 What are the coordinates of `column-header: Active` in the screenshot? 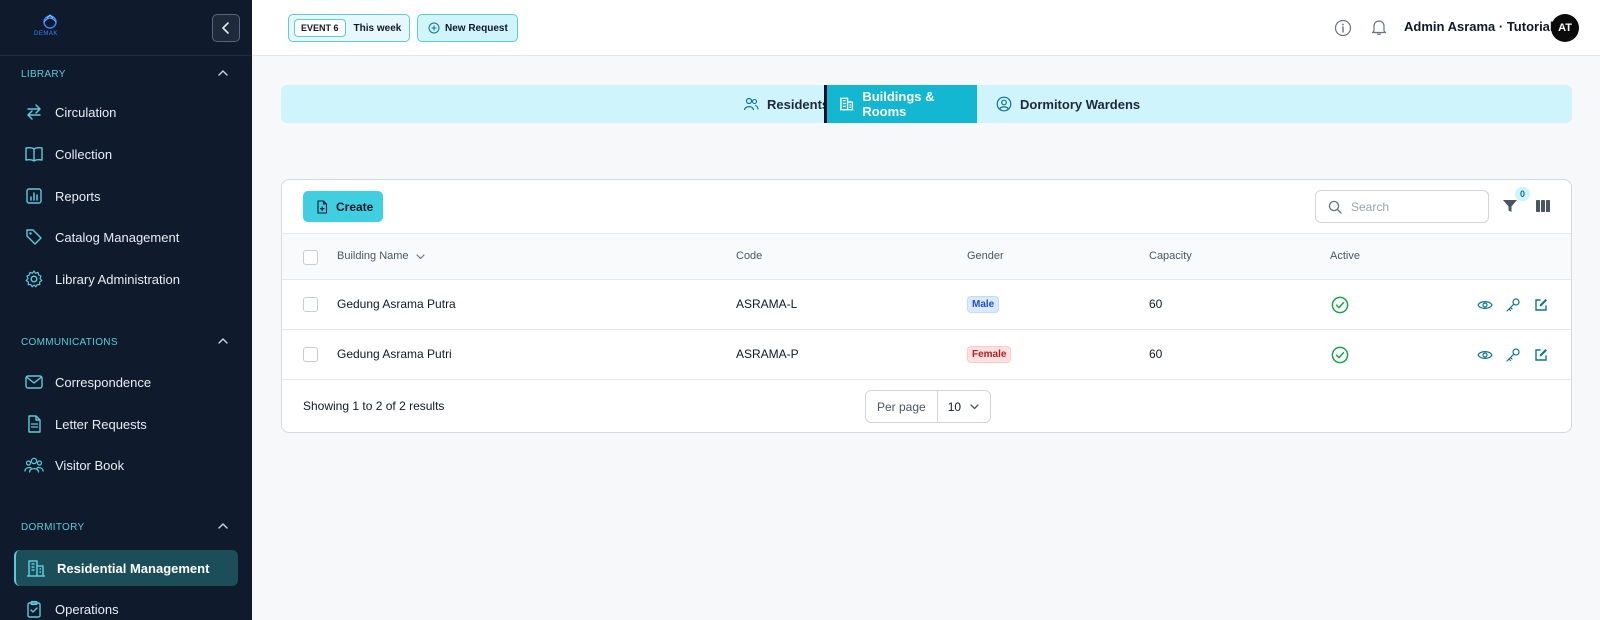 It's located at (1345, 256).